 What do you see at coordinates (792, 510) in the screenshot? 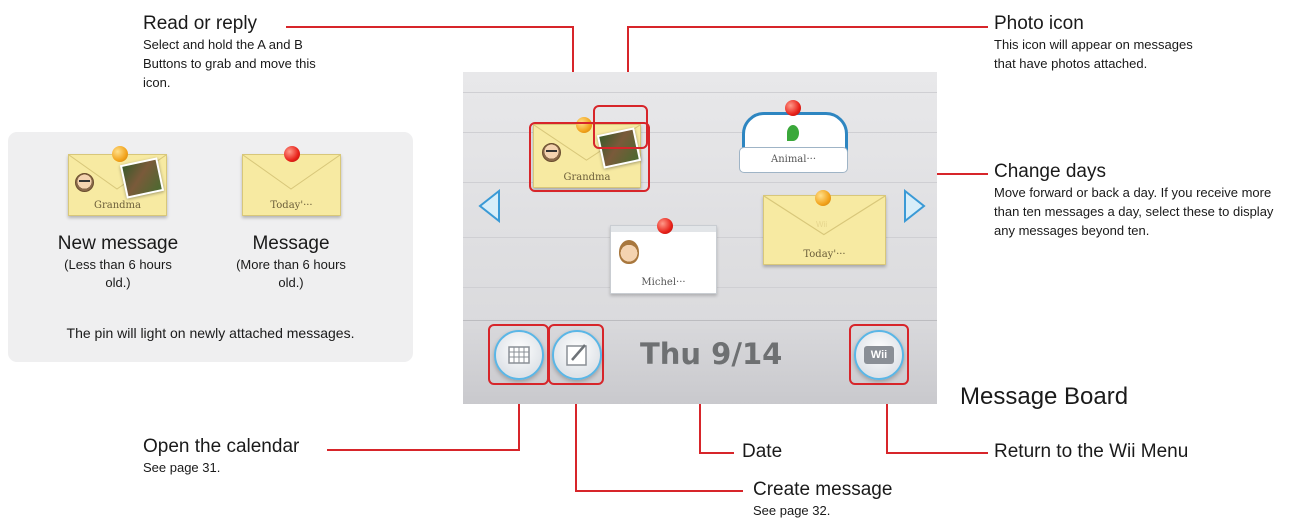
I see `callout-desc: See page 32.` at bounding box center [792, 510].